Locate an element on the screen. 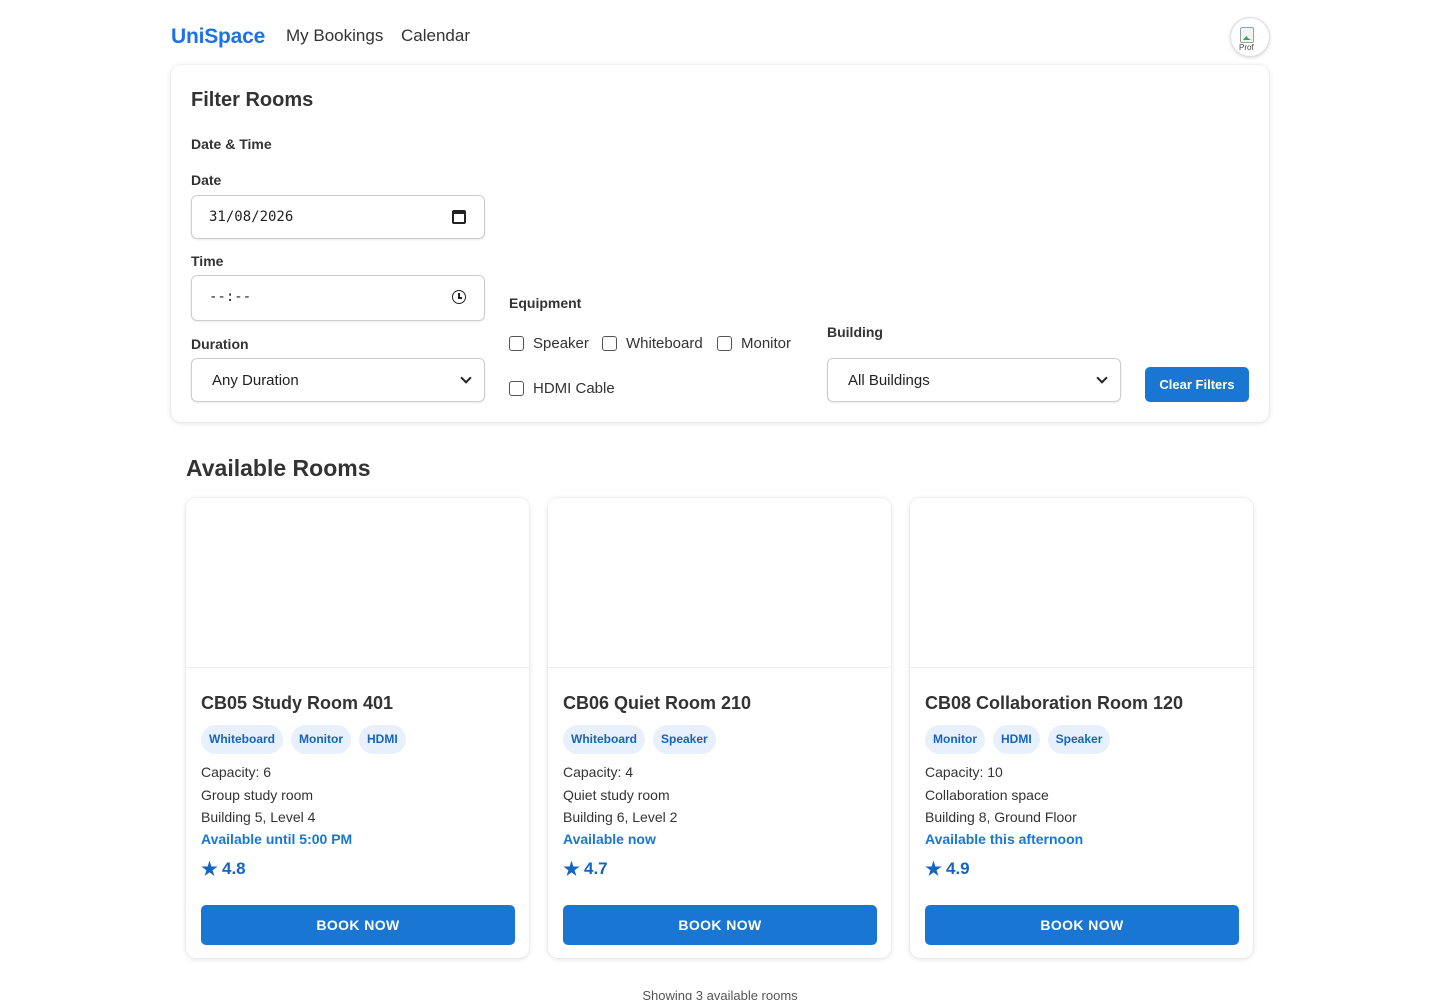 The image size is (1440, 1000). room-capacity: Capacity: 10 is located at coordinates (964, 772).